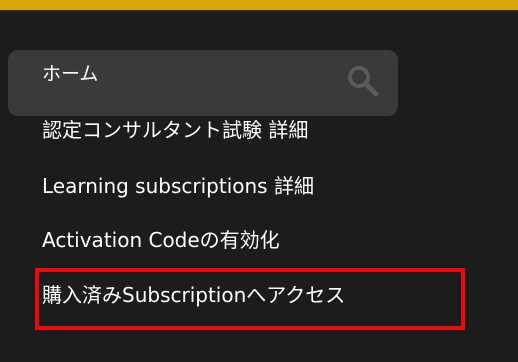  I want to click on search-icon, so click(363, 81).